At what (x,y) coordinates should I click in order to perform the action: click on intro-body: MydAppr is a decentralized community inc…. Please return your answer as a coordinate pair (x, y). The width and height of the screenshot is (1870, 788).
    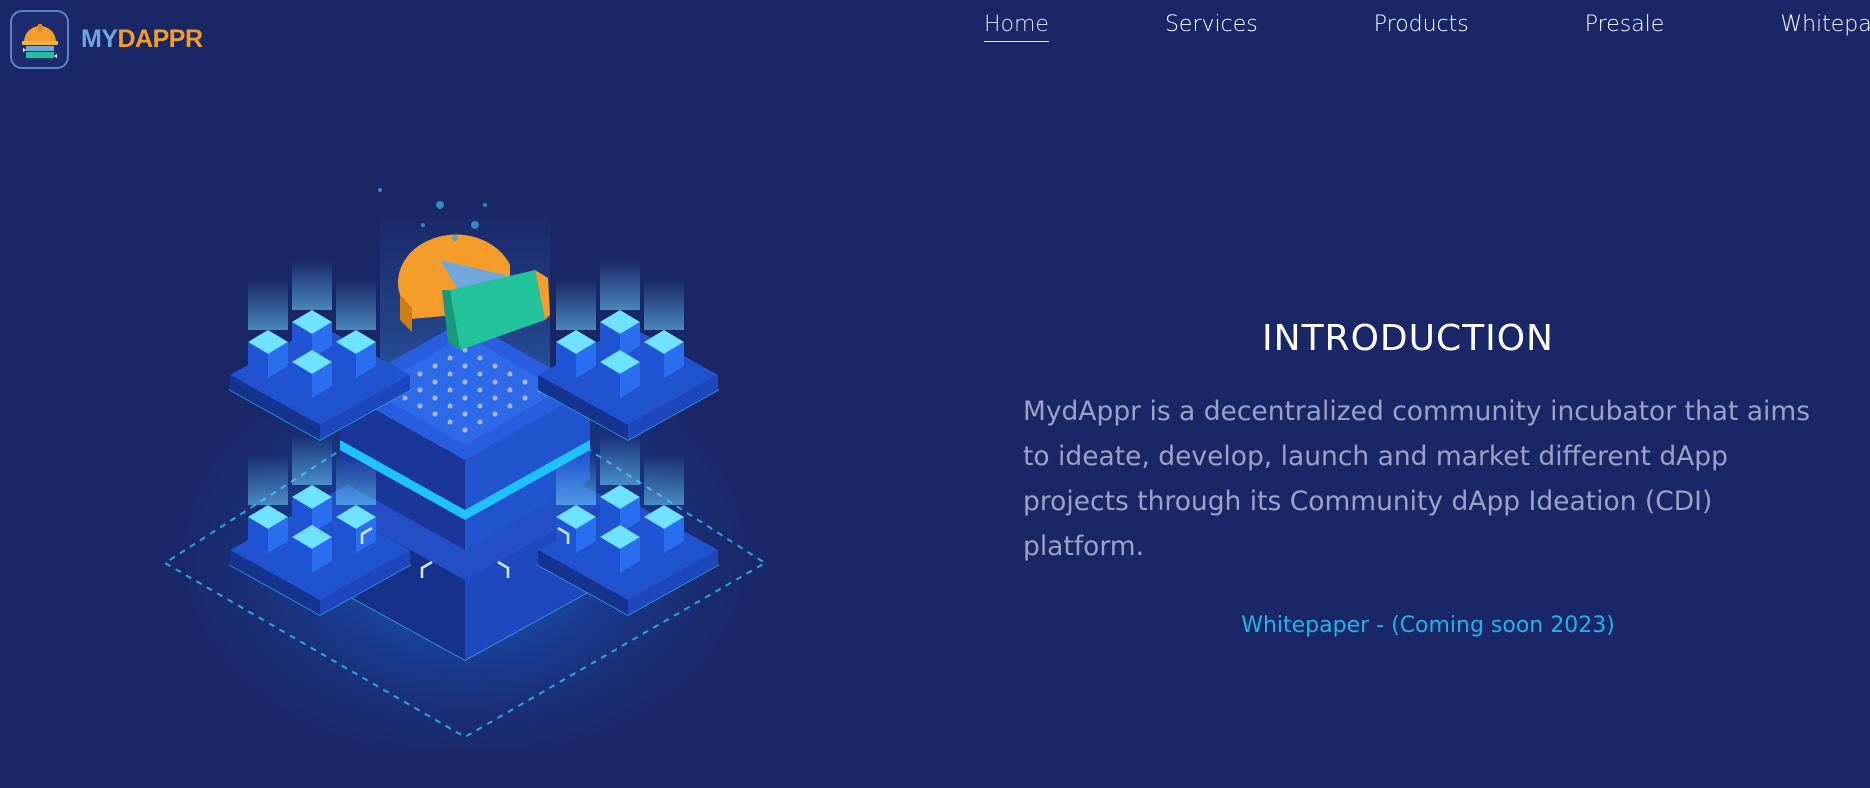
    Looking at the image, I should click on (1417, 479).